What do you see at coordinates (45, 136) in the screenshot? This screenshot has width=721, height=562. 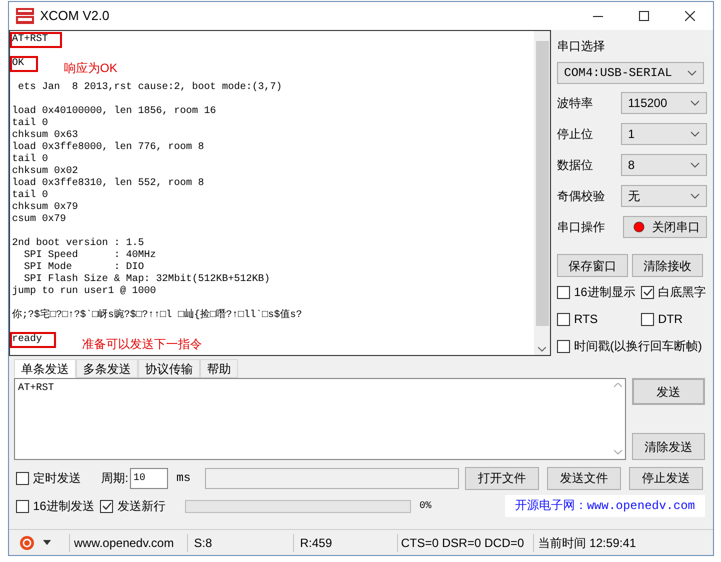 I see `log-line: chksum 0x63` at bounding box center [45, 136].